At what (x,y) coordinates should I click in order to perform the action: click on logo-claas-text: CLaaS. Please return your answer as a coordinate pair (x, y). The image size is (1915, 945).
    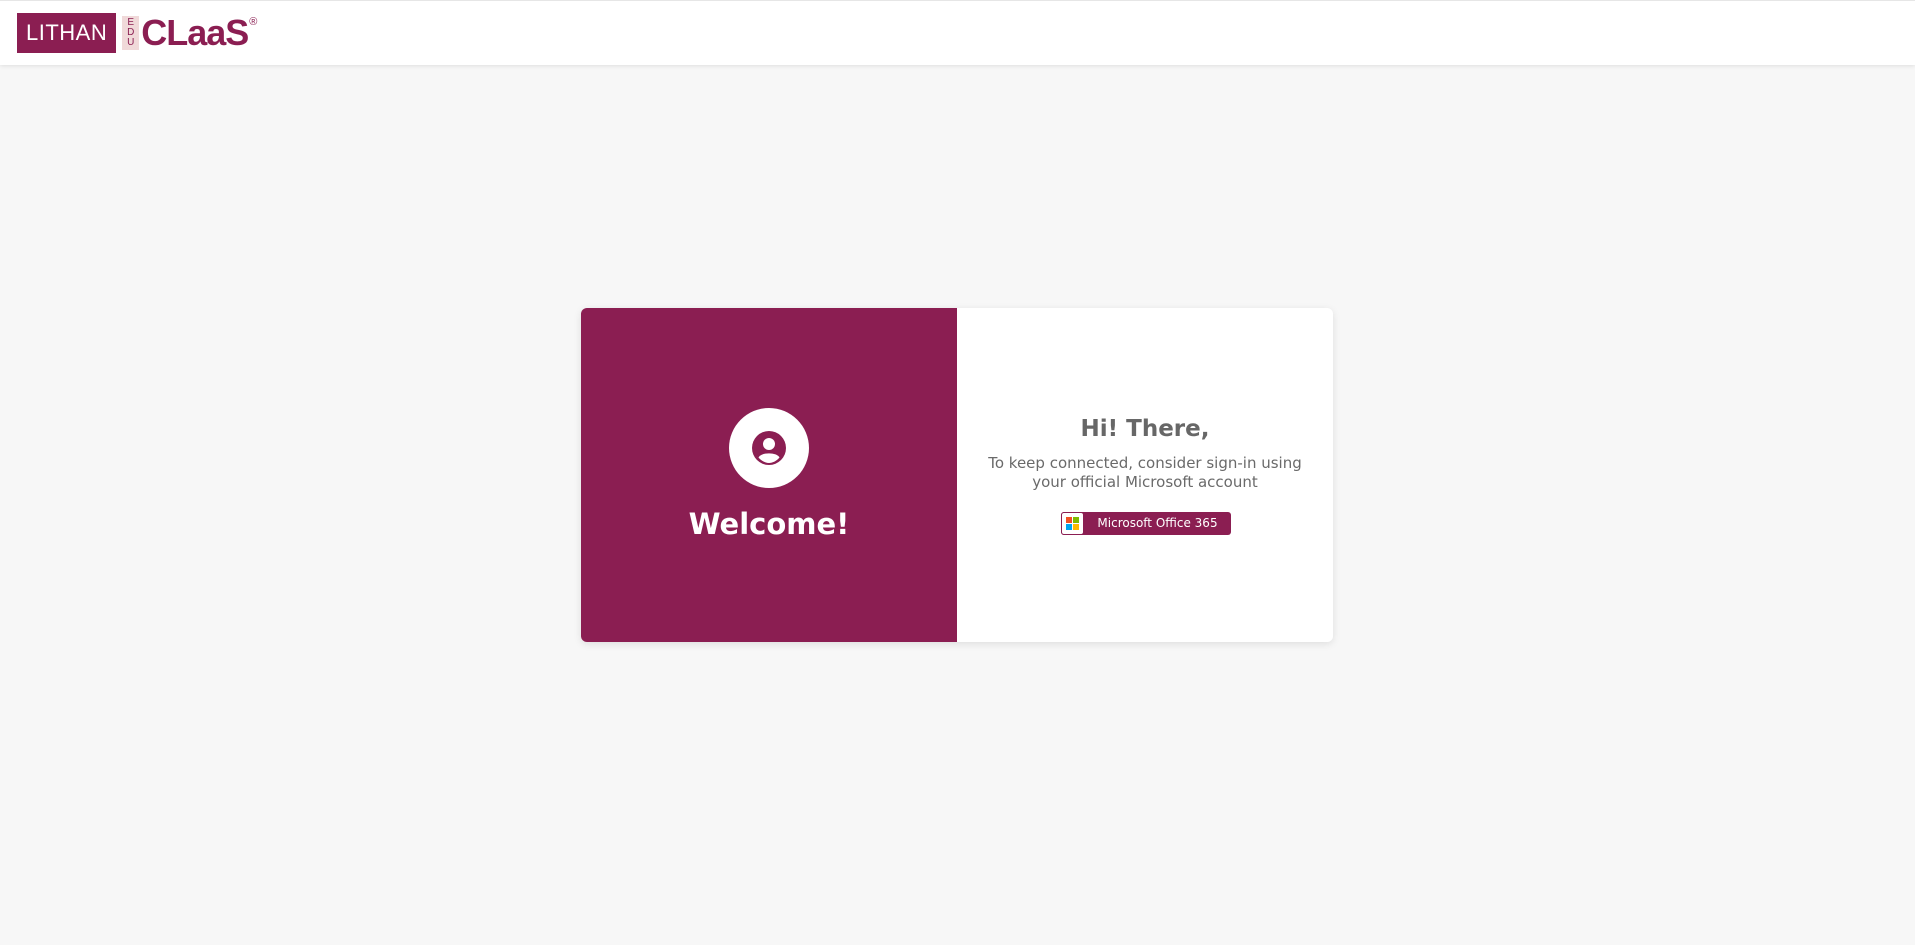
    Looking at the image, I should click on (195, 32).